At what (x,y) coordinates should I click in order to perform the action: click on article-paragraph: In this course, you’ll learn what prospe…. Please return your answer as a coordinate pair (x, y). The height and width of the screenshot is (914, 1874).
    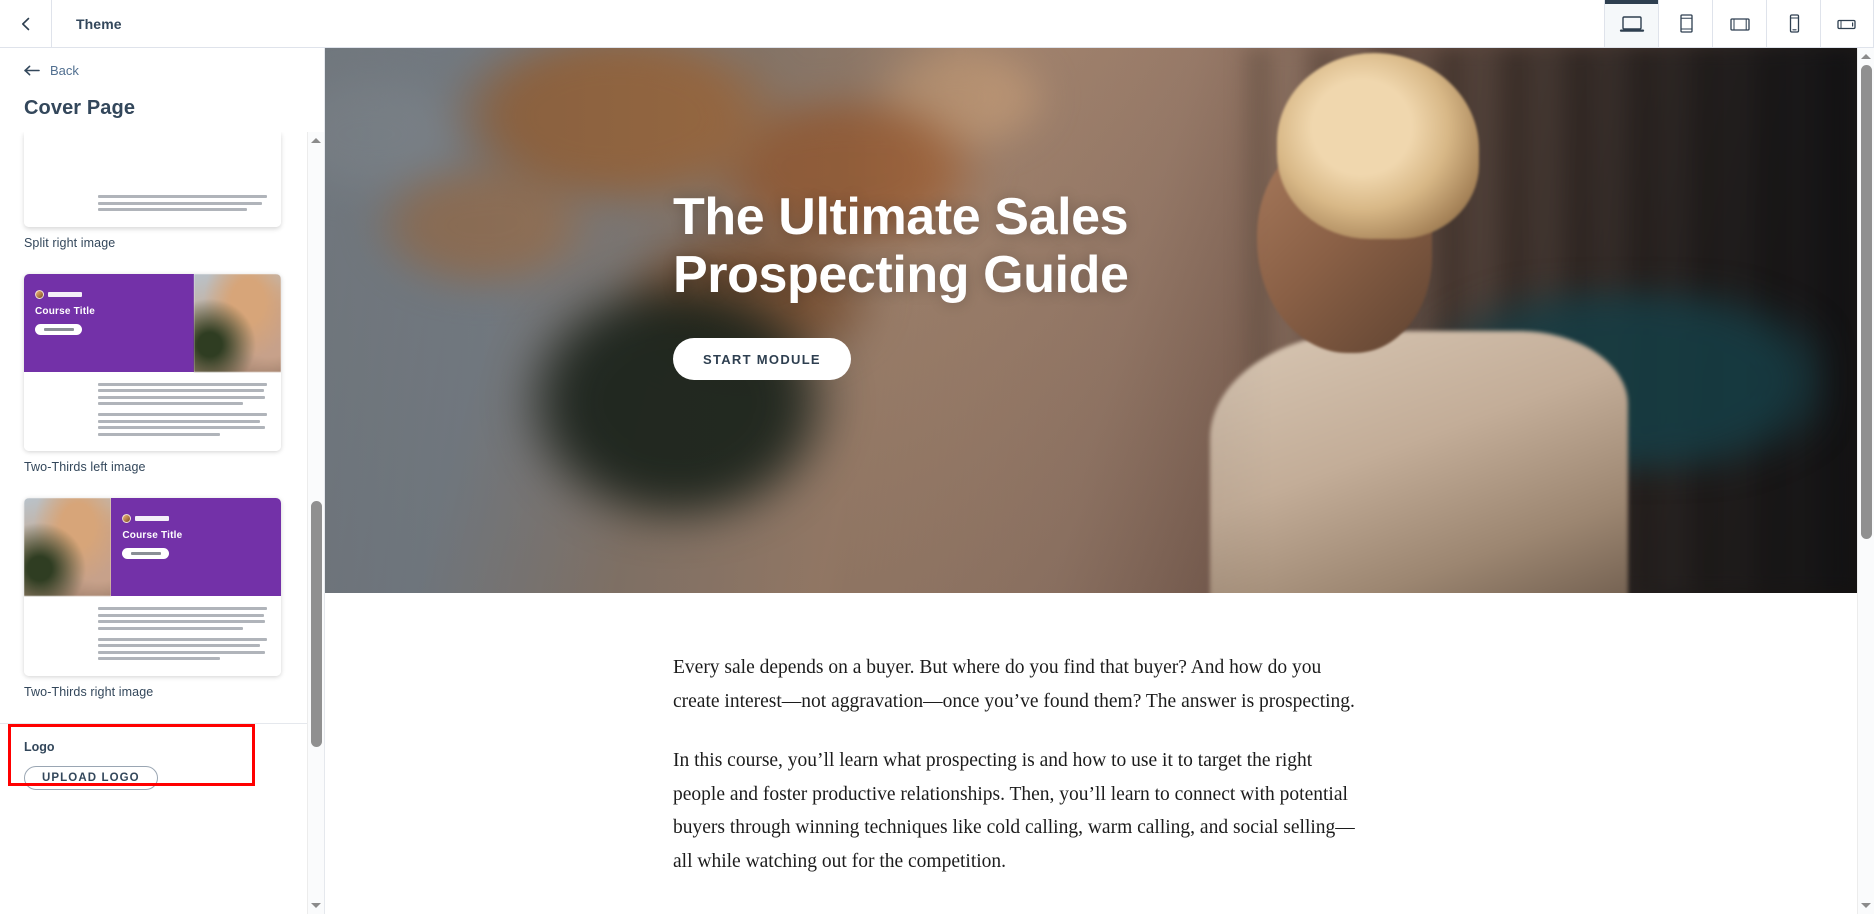
    Looking at the image, I should click on (1014, 811).